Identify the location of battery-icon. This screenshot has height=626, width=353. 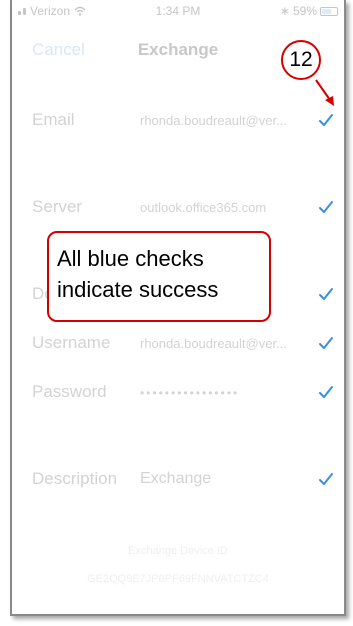
(329, 11).